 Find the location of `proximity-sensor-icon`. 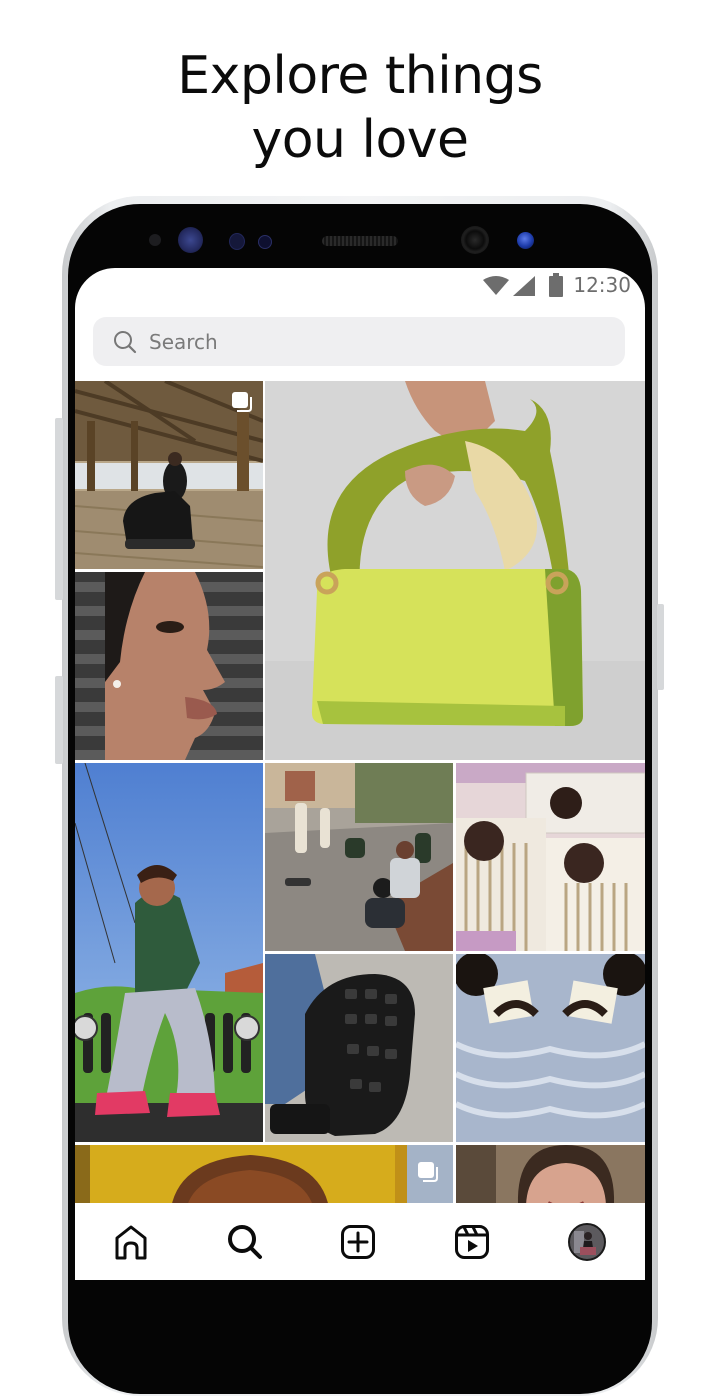

proximity-sensor-icon is located at coordinates (155, 240).